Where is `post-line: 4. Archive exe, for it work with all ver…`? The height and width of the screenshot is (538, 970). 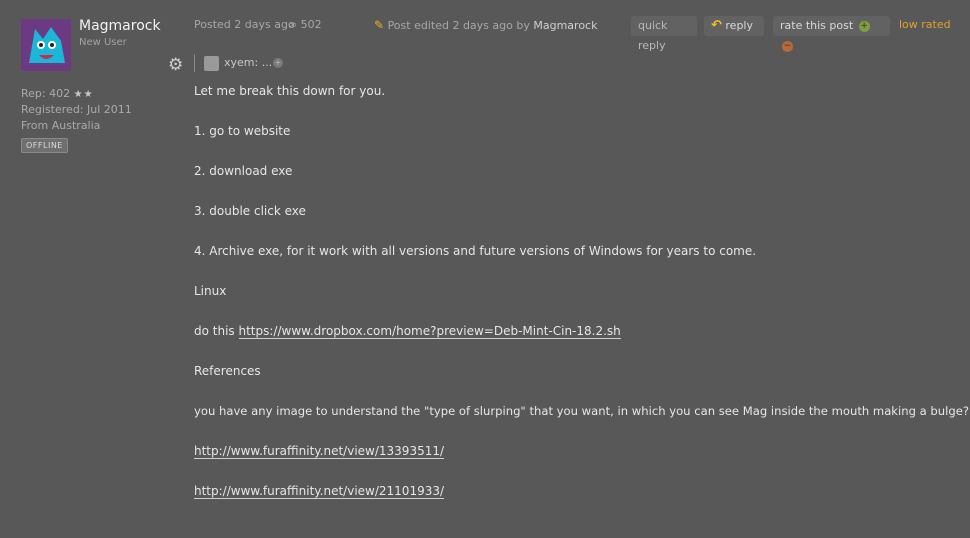 post-line: 4. Archive exe, for it work with all ver… is located at coordinates (475, 251).